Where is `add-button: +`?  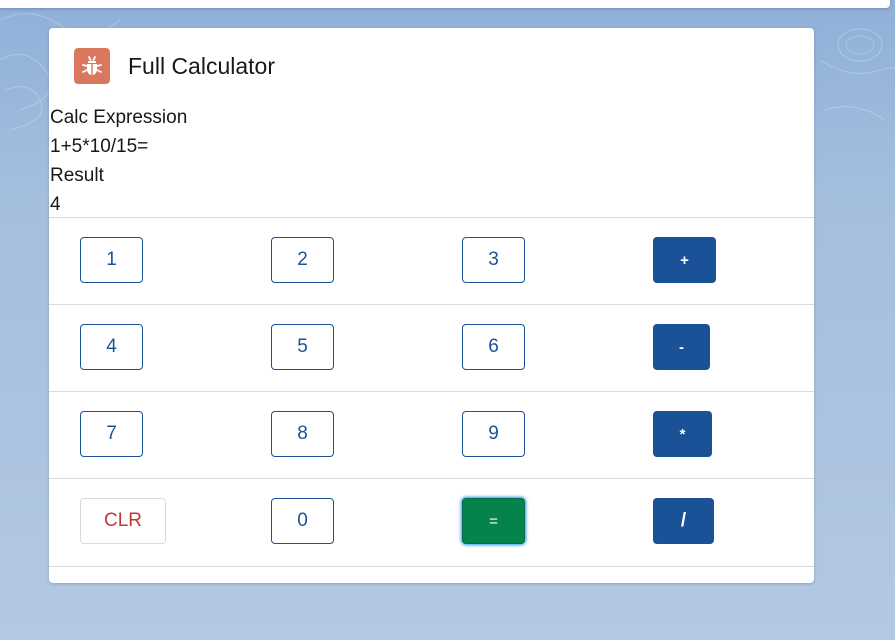
add-button: + is located at coordinates (684, 260).